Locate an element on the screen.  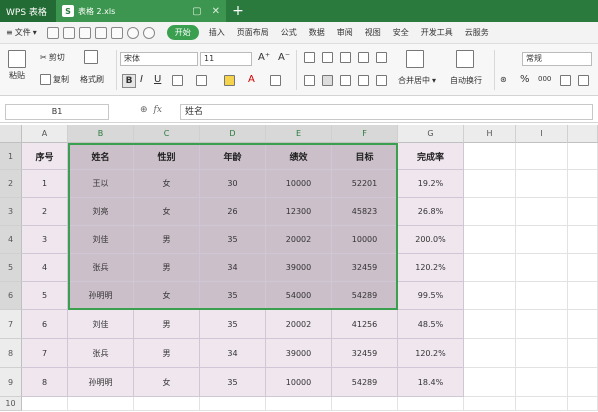
header-cell: 年龄 is located at coordinates (233, 156).